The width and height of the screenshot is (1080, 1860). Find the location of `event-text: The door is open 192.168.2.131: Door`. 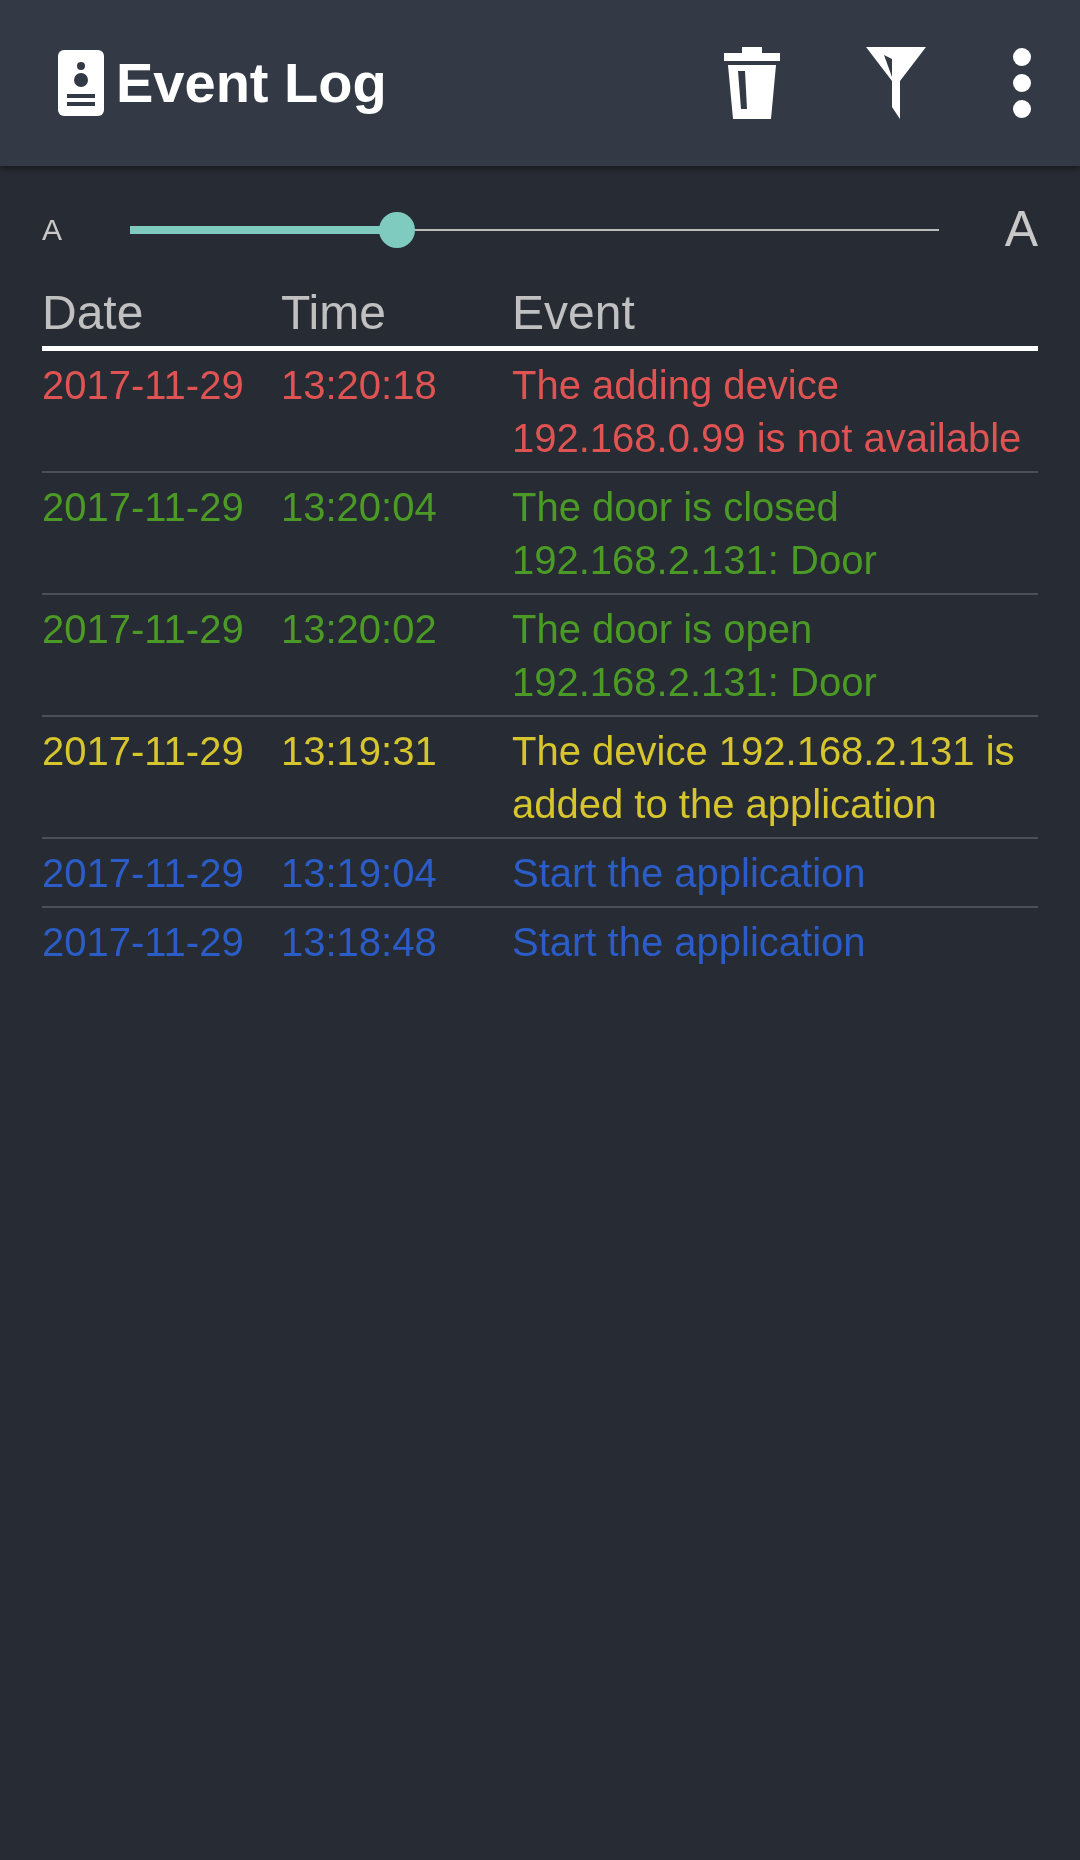

event-text: The door is open 192.168.2.131: Door is located at coordinates (694, 655).